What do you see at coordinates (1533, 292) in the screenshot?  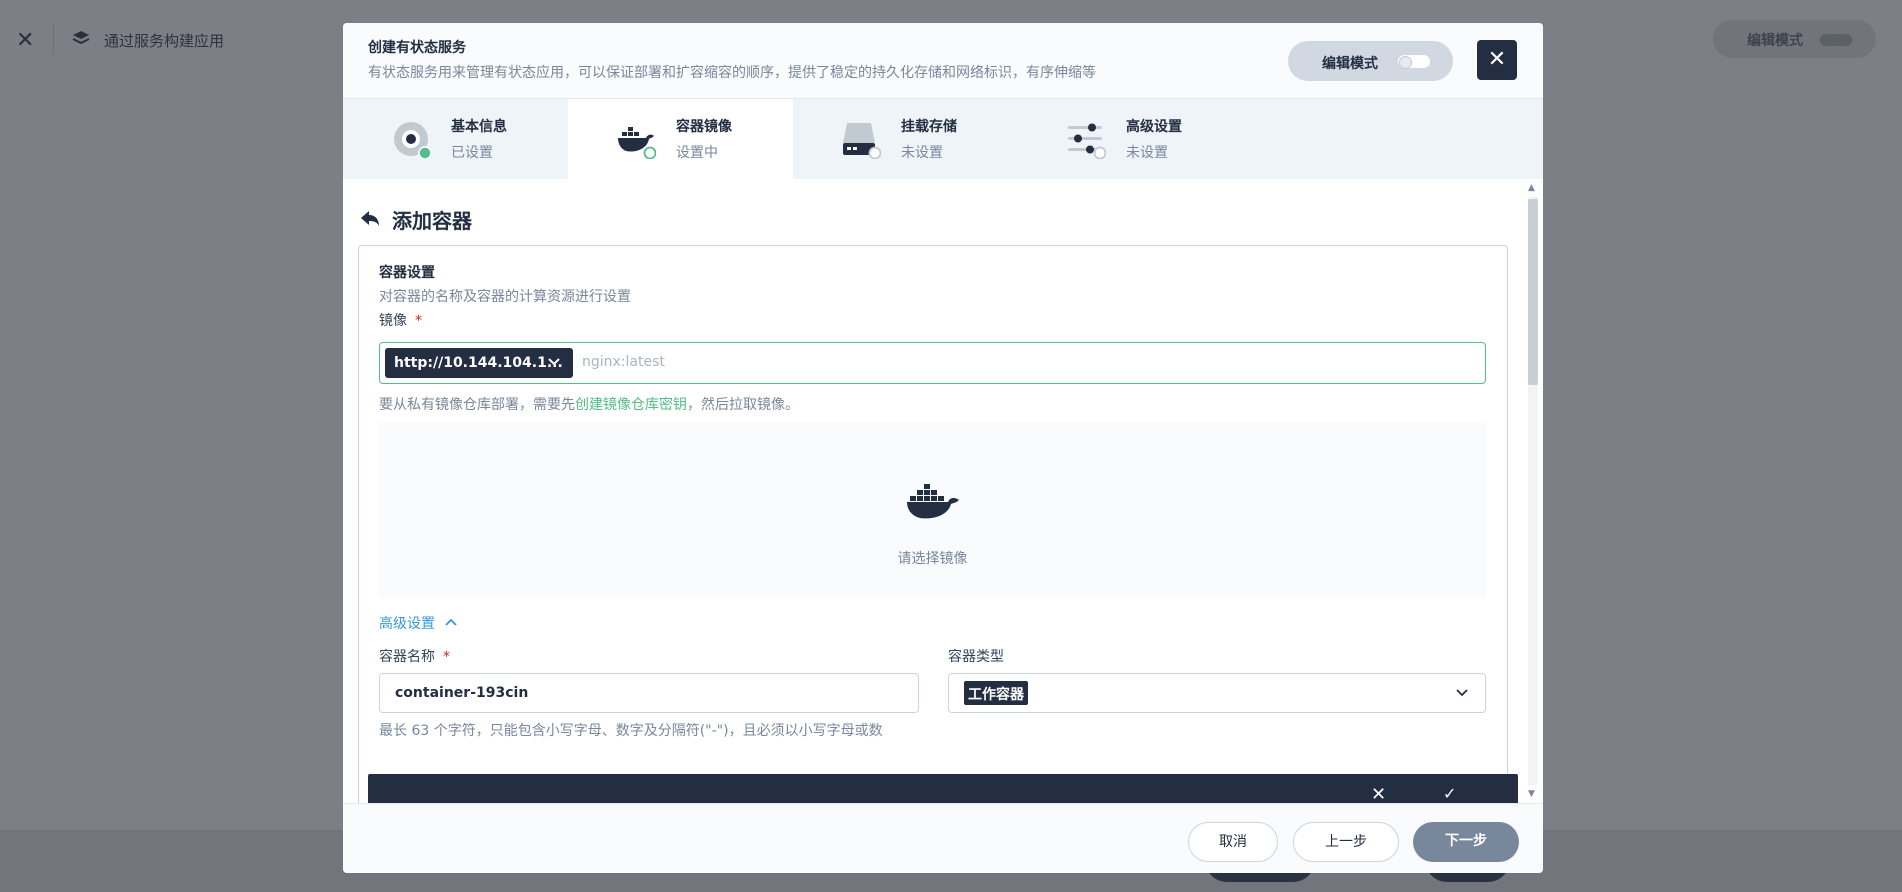 I see `scroll-thumb` at bounding box center [1533, 292].